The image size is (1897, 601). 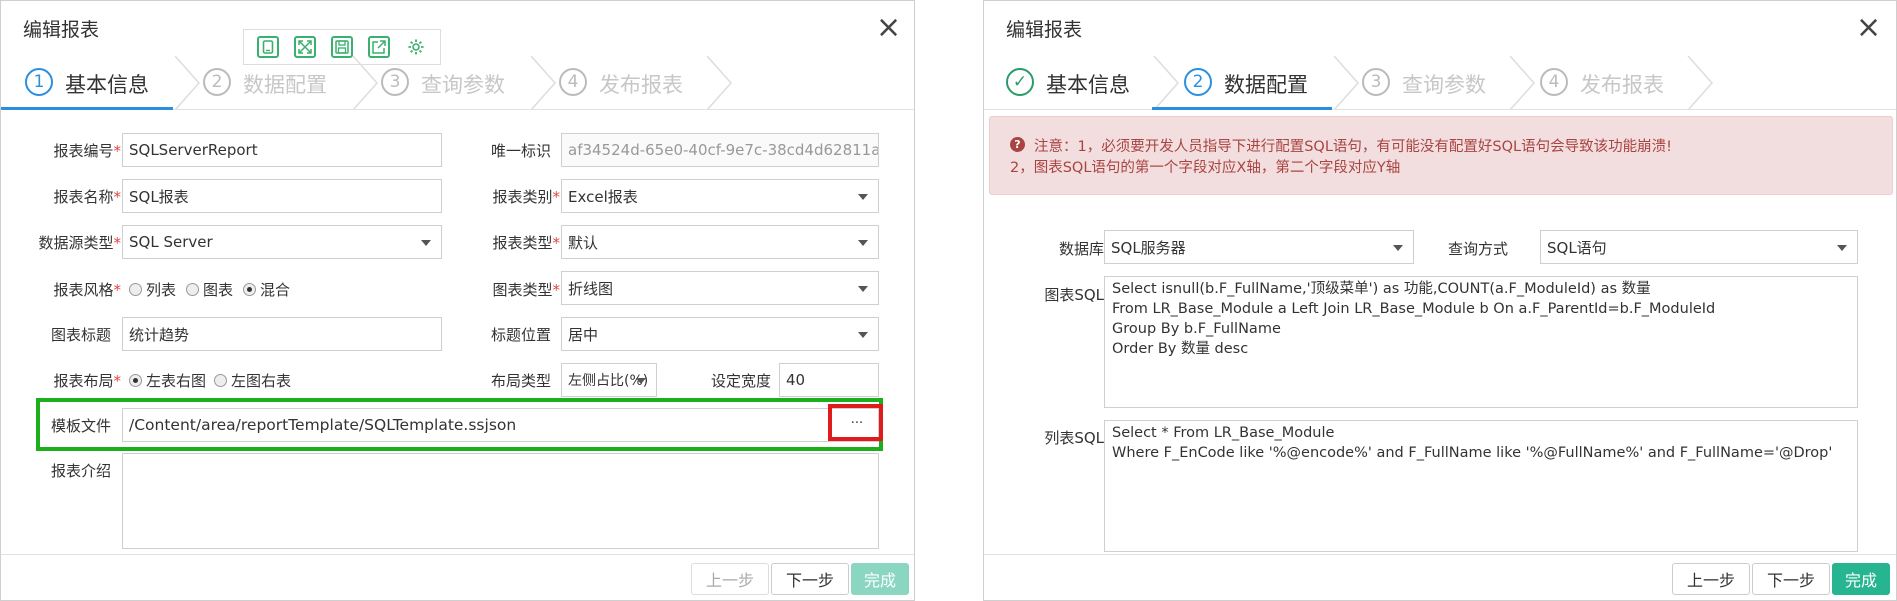 I want to click on chart-title-label: 图表标题, so click(x=80, y=335).